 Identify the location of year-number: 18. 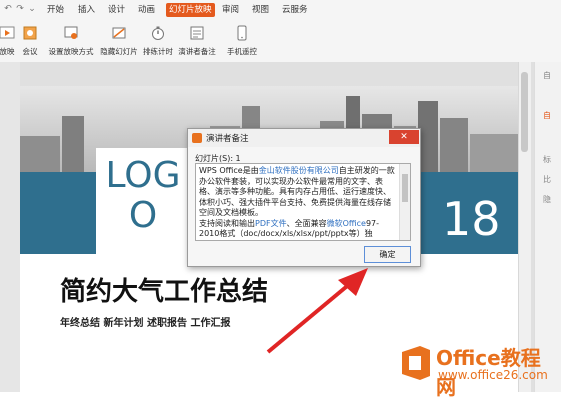
(471, 219).